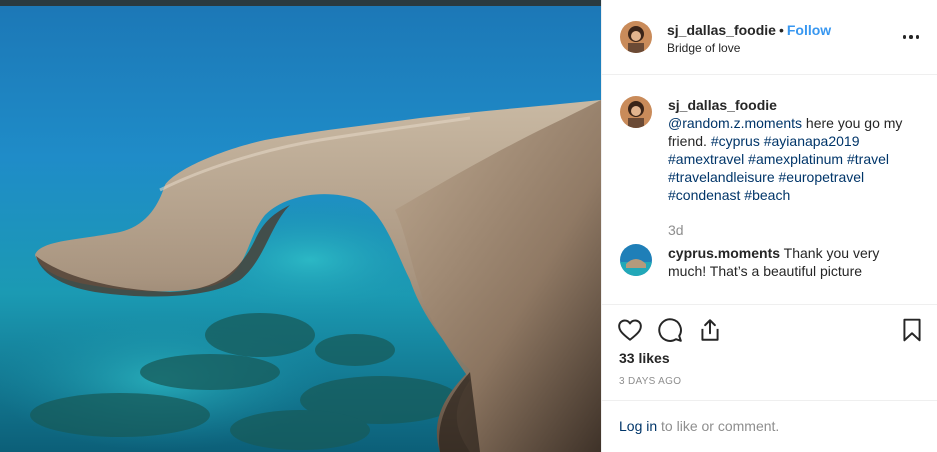  I want to click on follow-button: Follow, so click(809, 30).